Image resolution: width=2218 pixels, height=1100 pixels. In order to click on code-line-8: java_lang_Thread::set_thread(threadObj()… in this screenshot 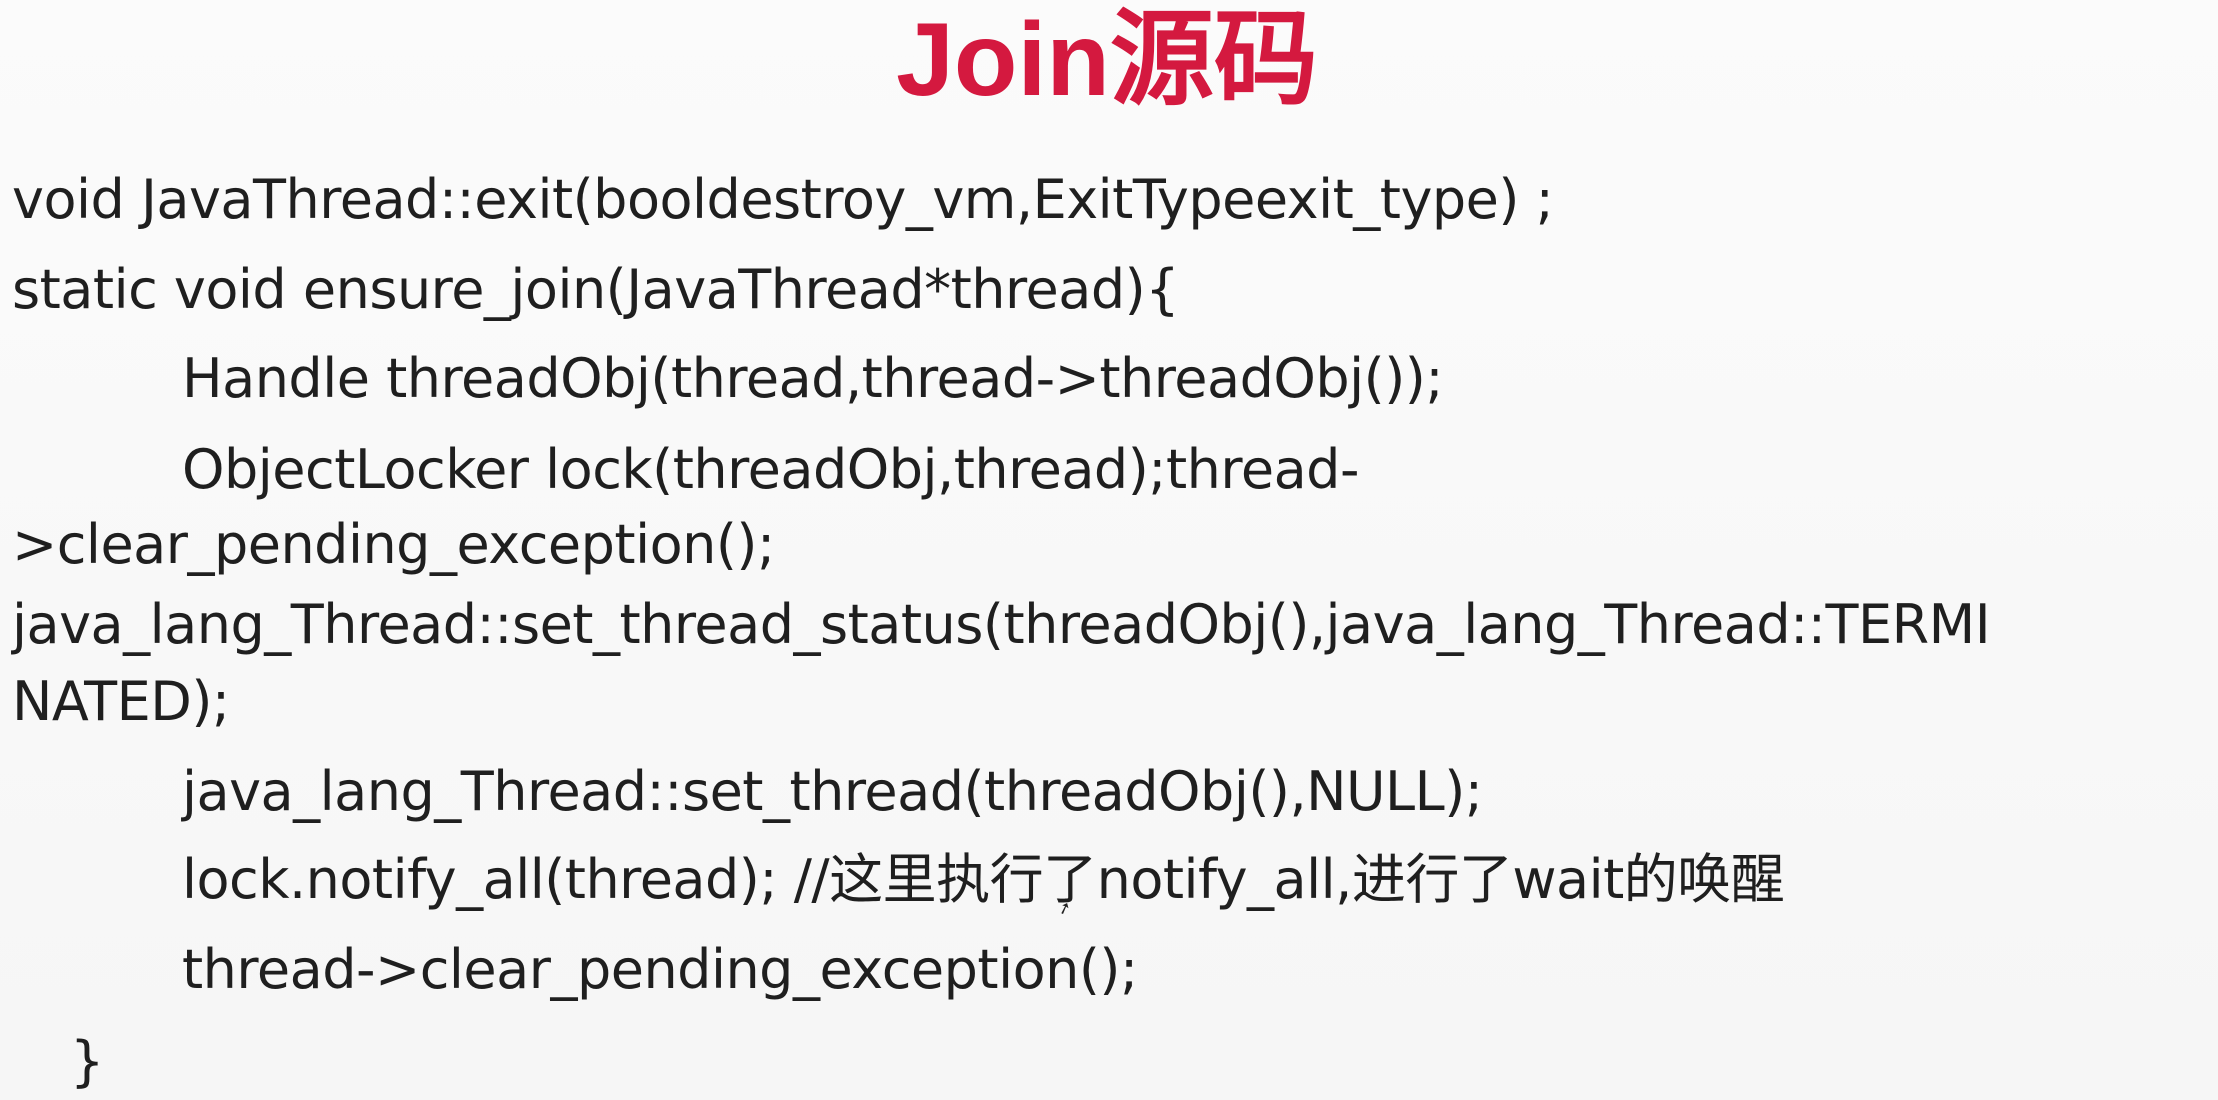, I will do `click(832, 791)`.